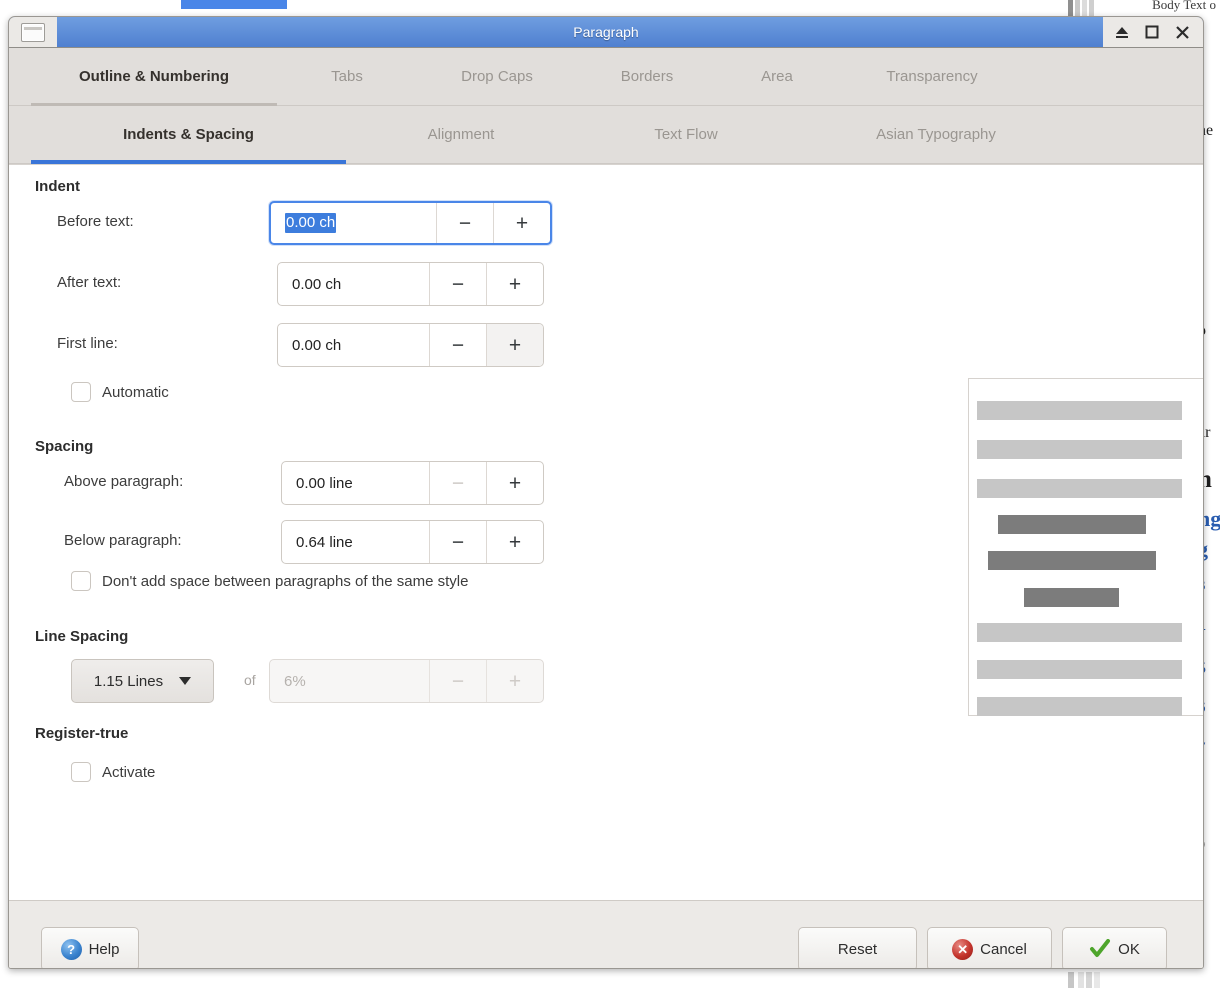 This screenshot has height=988, width=1220. I want to click on indent-group-title: Indent, so click(57, 186).